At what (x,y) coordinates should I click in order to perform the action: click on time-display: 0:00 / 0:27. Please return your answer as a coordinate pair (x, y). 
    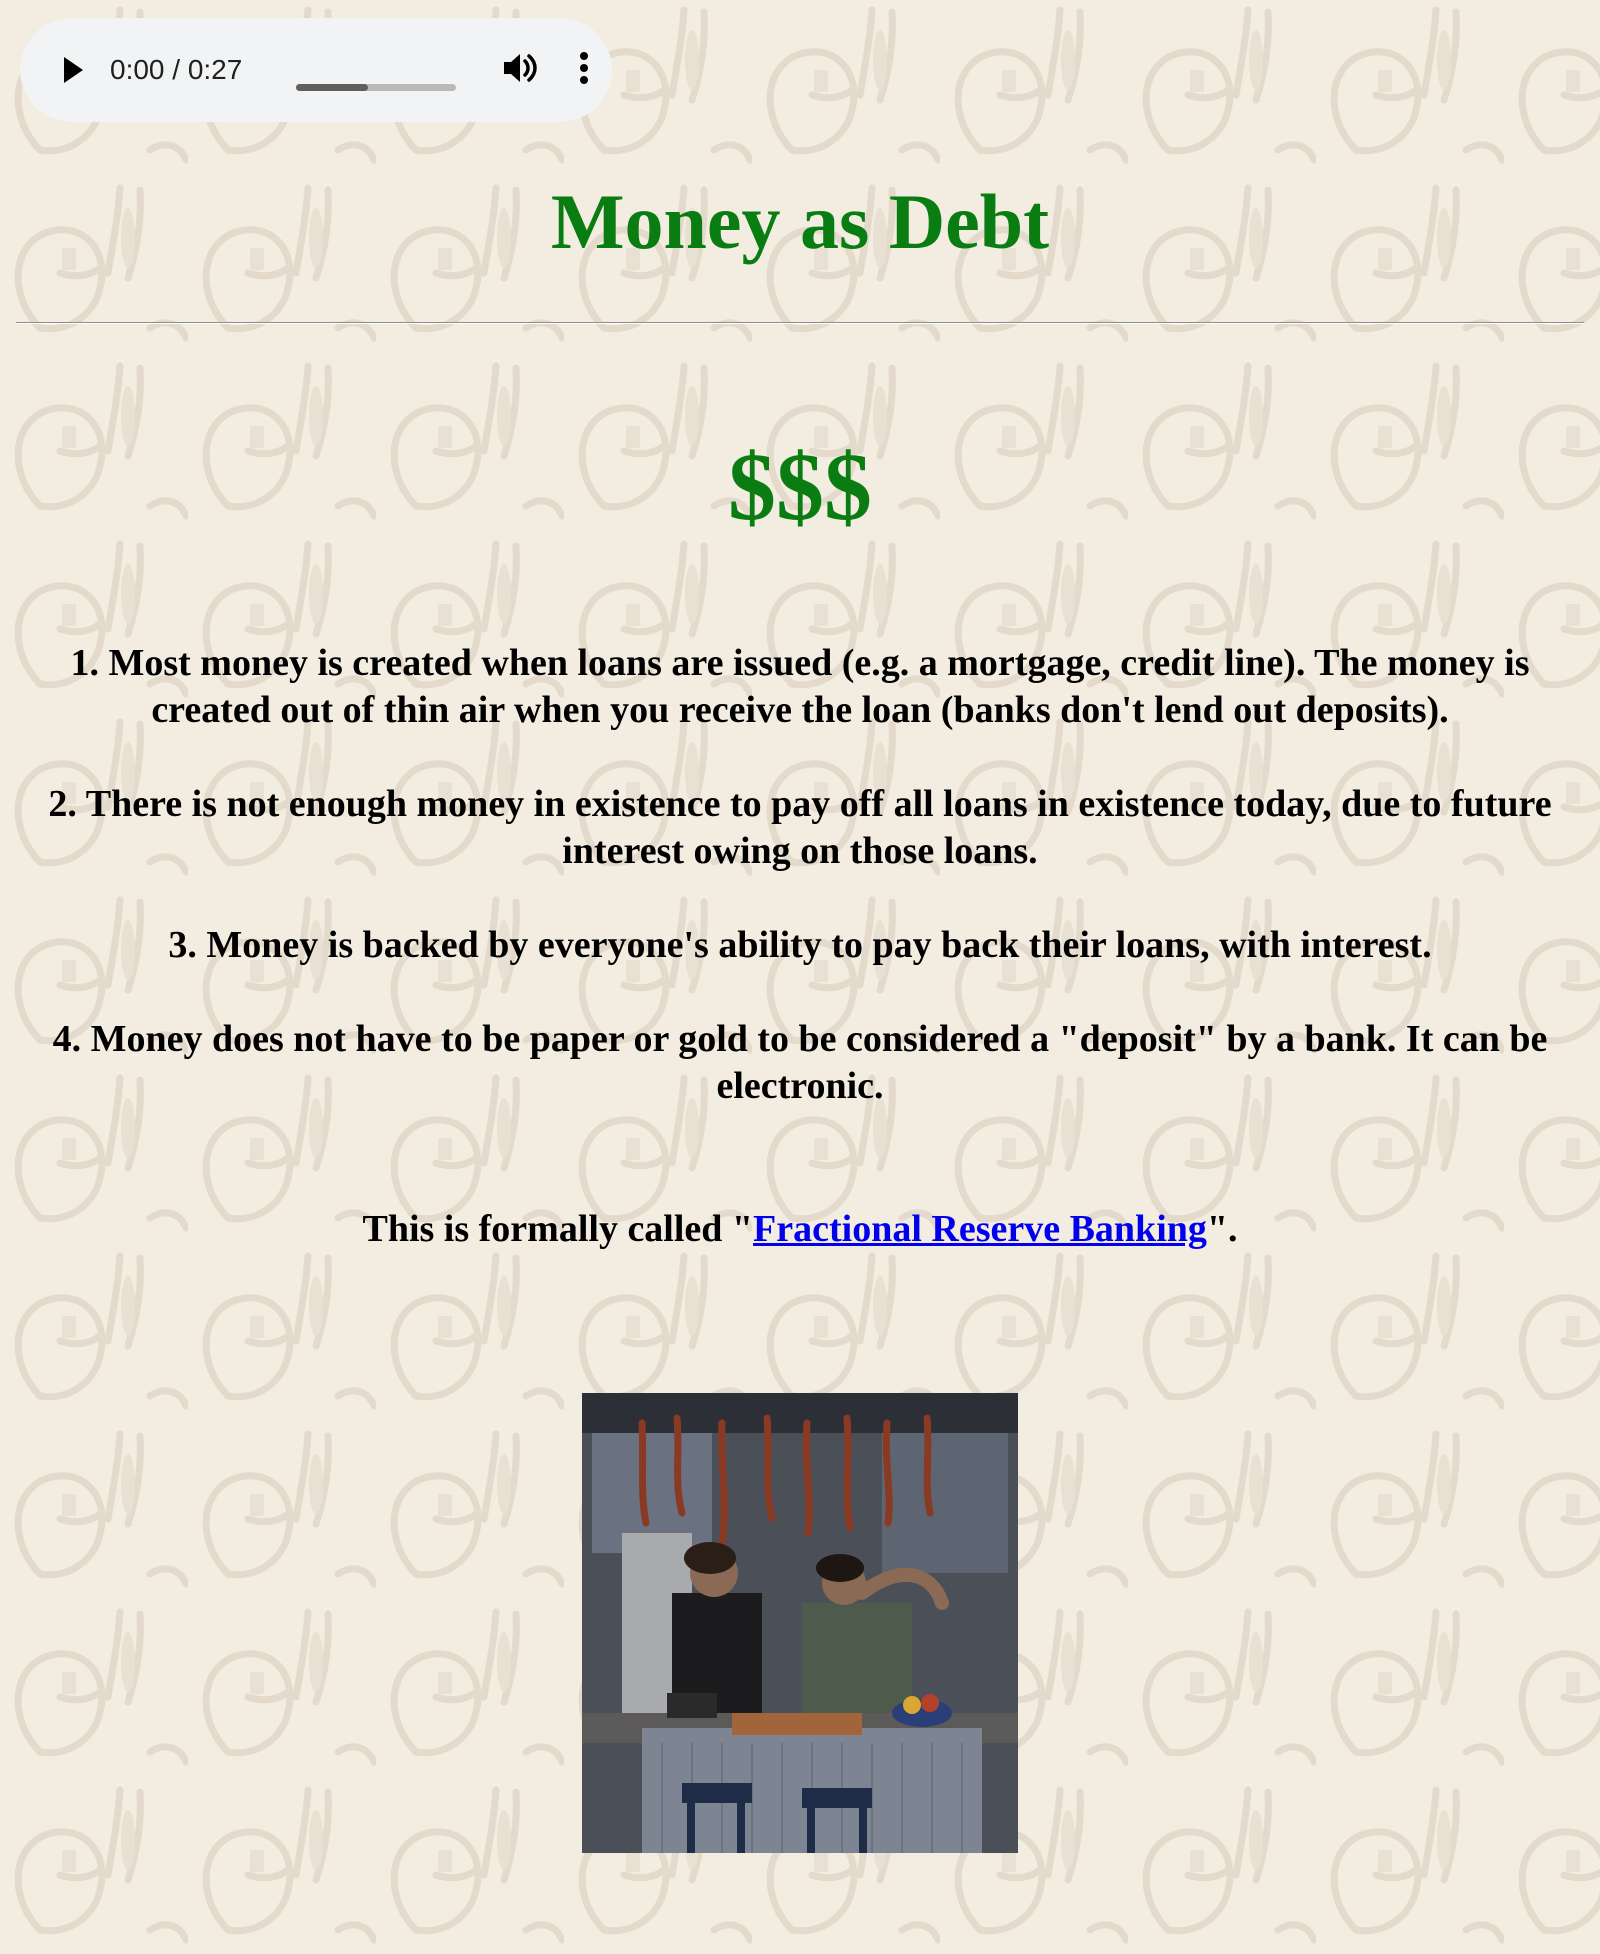
    Looking at the image, I should click on (176, 69).